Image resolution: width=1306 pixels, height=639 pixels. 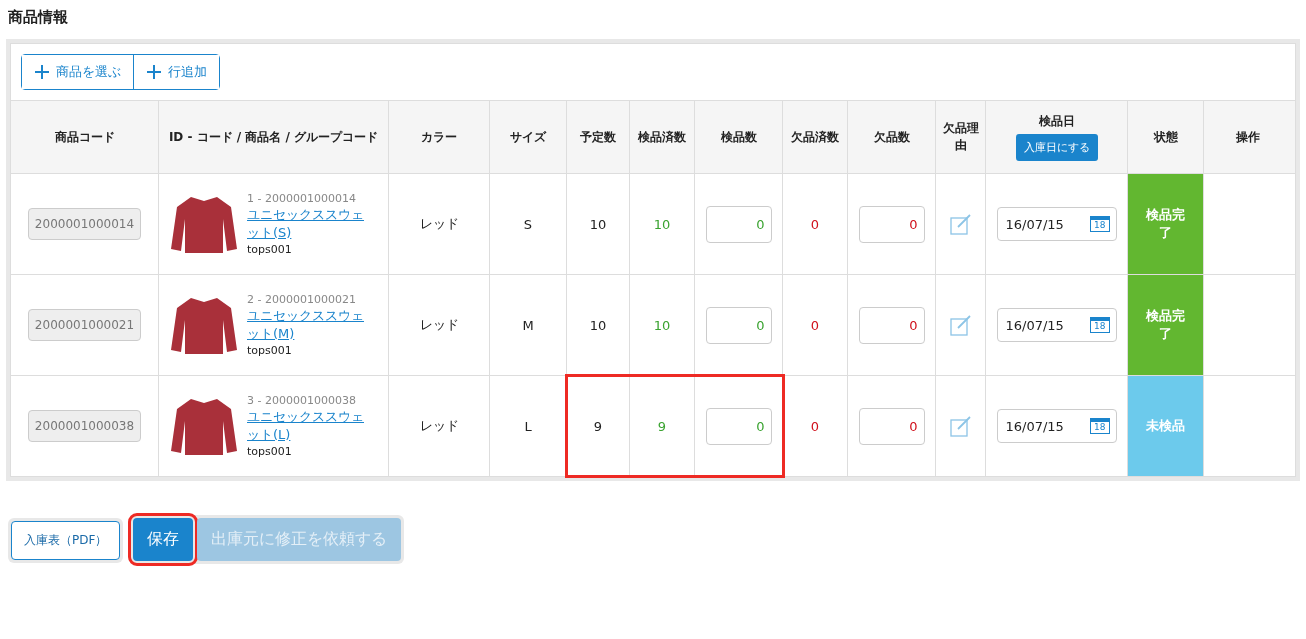 What do you see at coordinates (1056, 121) in the screenshot?
I see `column-header: 検品日` at bounding box center [1056, 121].